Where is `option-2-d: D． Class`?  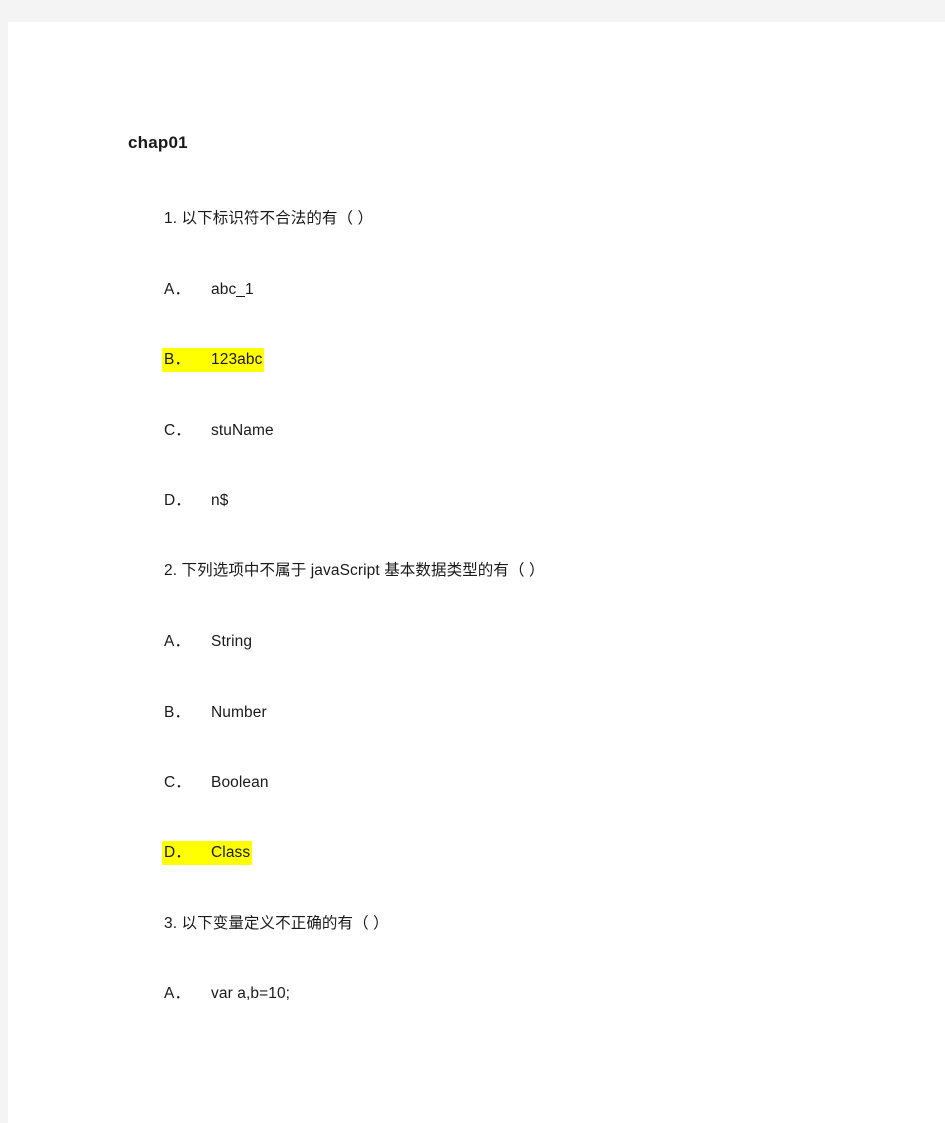
option-2-d: D． Class is located at coordinates (207, 853).